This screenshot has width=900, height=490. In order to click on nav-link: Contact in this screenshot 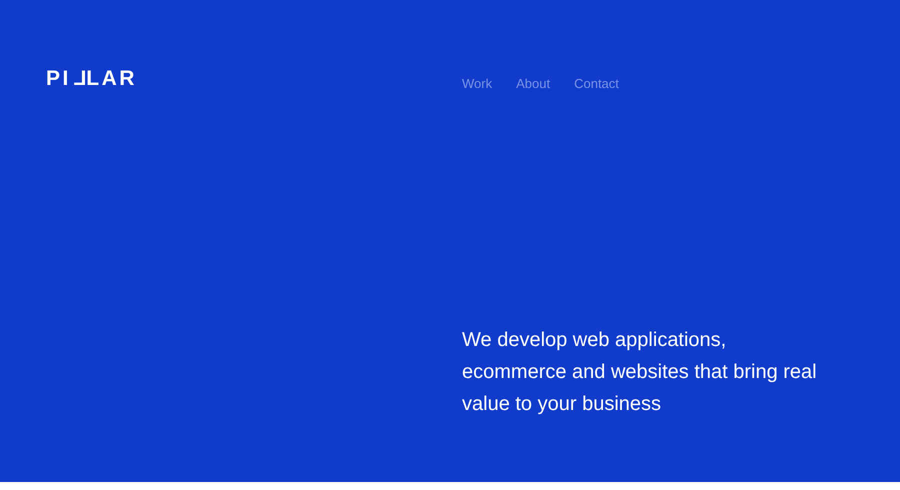, I will do `click(596, 84)`.